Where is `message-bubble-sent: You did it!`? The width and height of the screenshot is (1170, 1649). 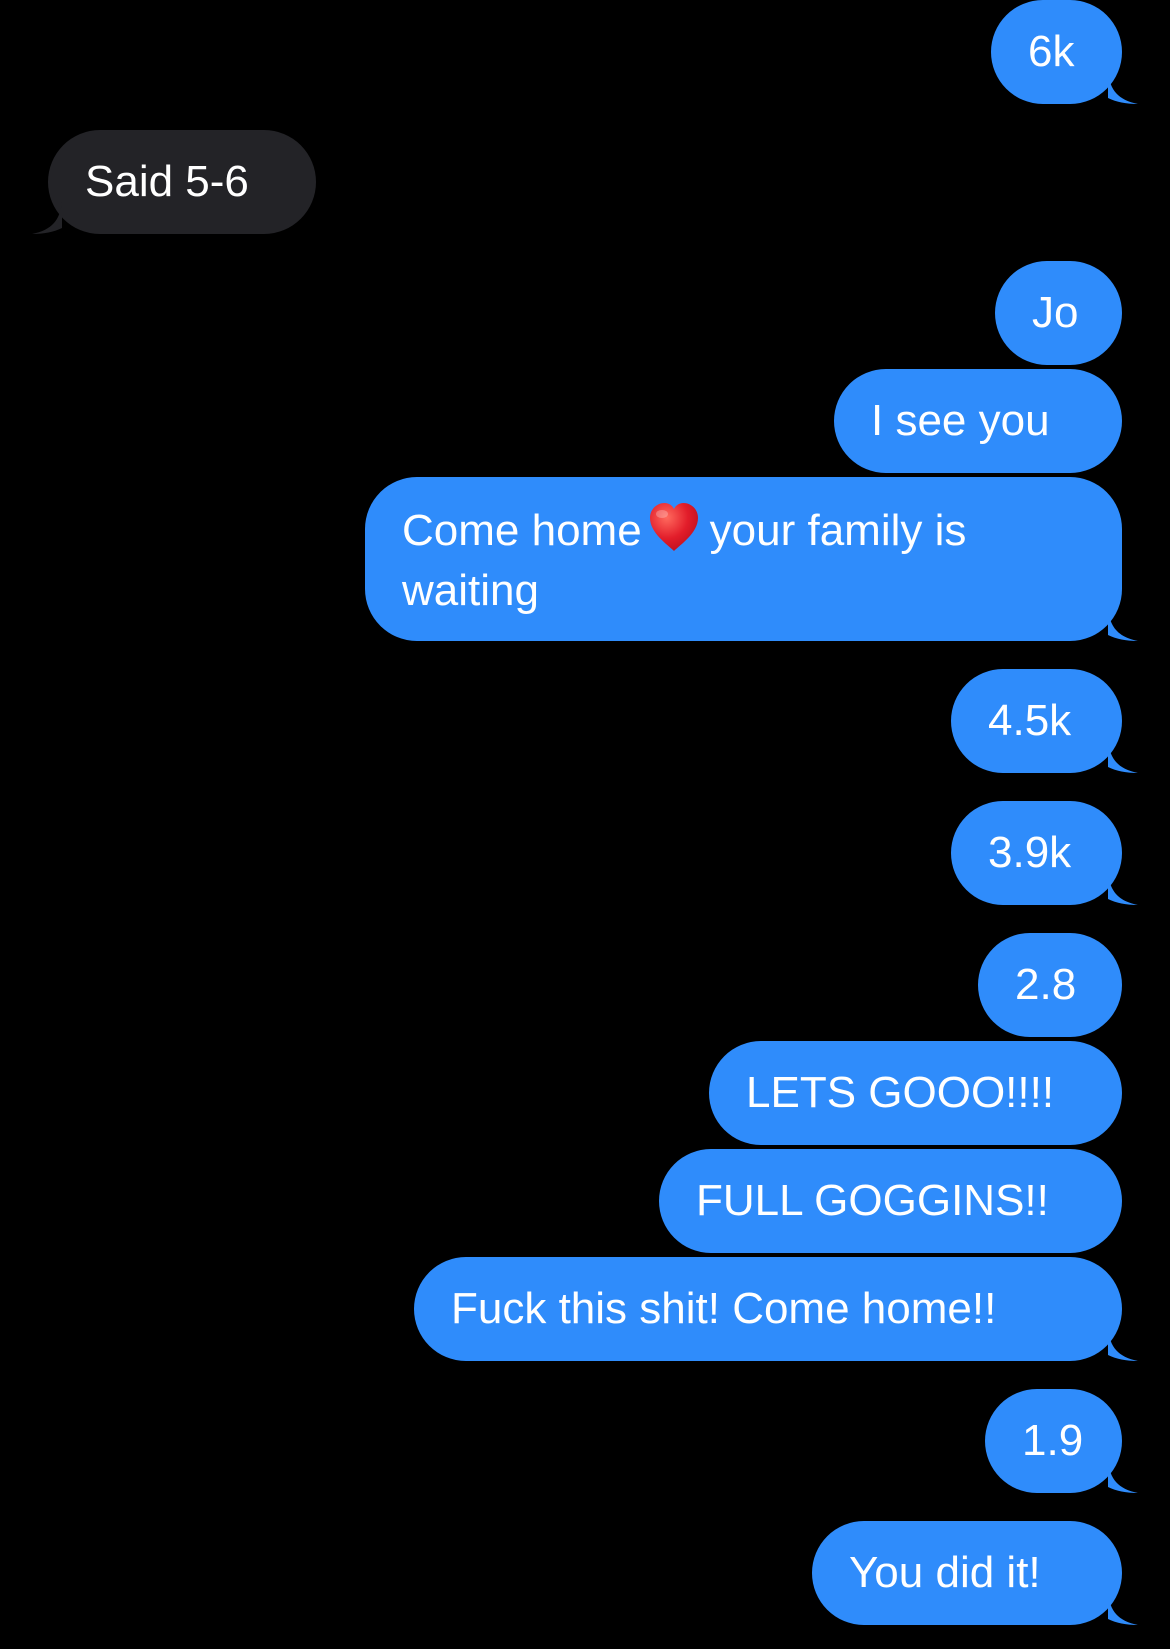 message-bubble-sent: You did it! is located at coordinates (975, 1573).